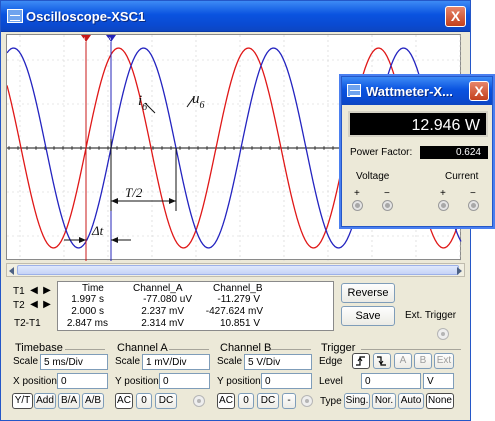  What do you see at coordinates (34, 291) in the screenshot?
I see `t1-left-arrow-icon: ◀` at bounding box center [34, 291].